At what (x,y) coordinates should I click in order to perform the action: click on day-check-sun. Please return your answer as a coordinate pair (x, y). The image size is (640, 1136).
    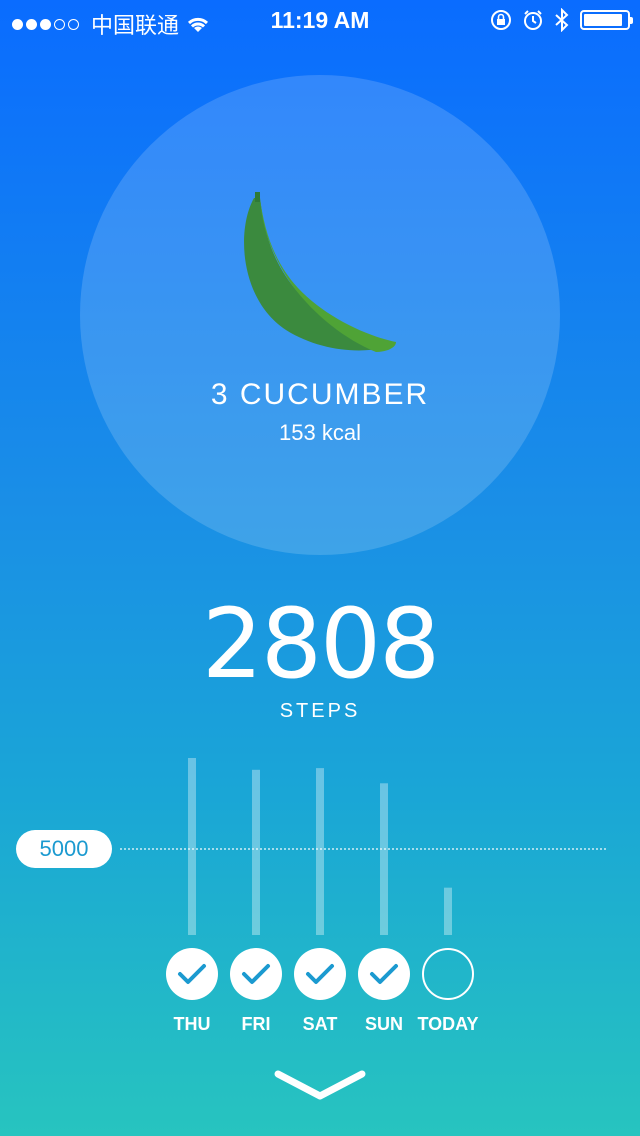
    Looking at the image, I should click on (384, 974).